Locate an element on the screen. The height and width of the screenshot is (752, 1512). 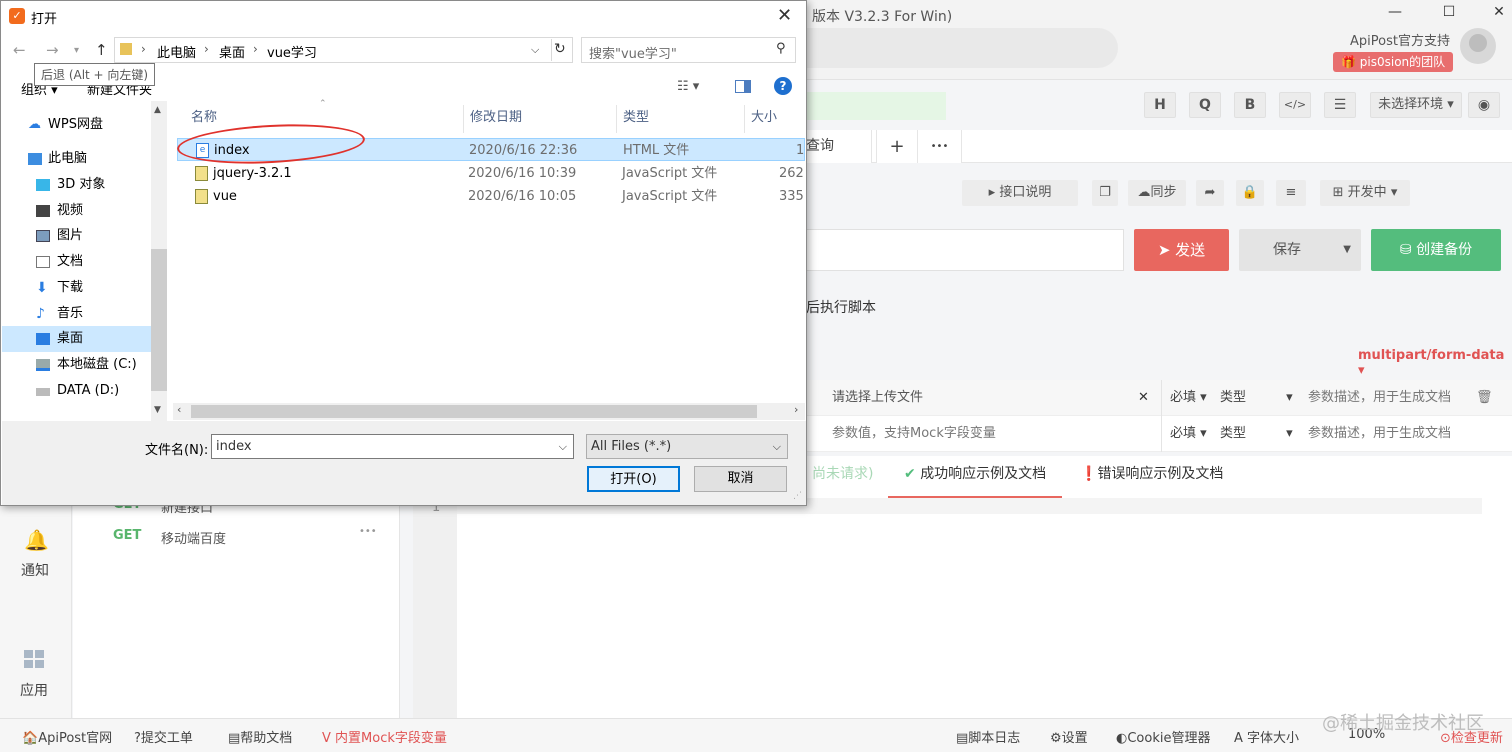
column-name: 名称 is located at coordinates (204, 119).